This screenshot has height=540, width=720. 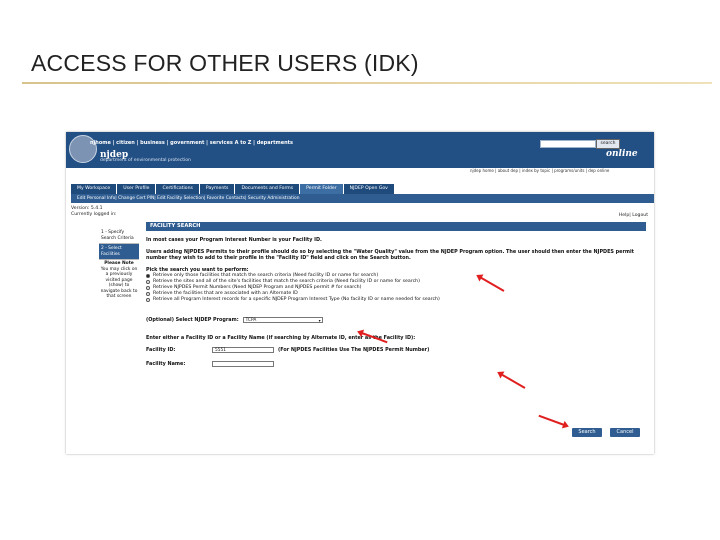 What do you see at coordinates (192, 320) in the screenshot?
I see `program-label: (Optional) Select NJDEP Program:` at bounding box center [192, 320].